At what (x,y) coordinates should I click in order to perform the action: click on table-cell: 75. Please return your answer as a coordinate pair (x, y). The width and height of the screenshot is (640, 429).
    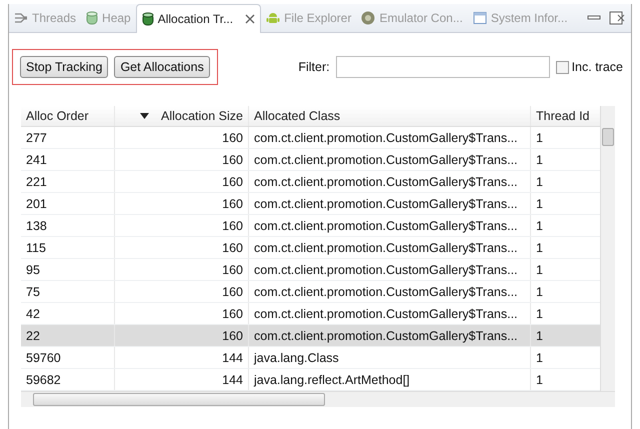
    Looking at the image, I should click on (33, 291).